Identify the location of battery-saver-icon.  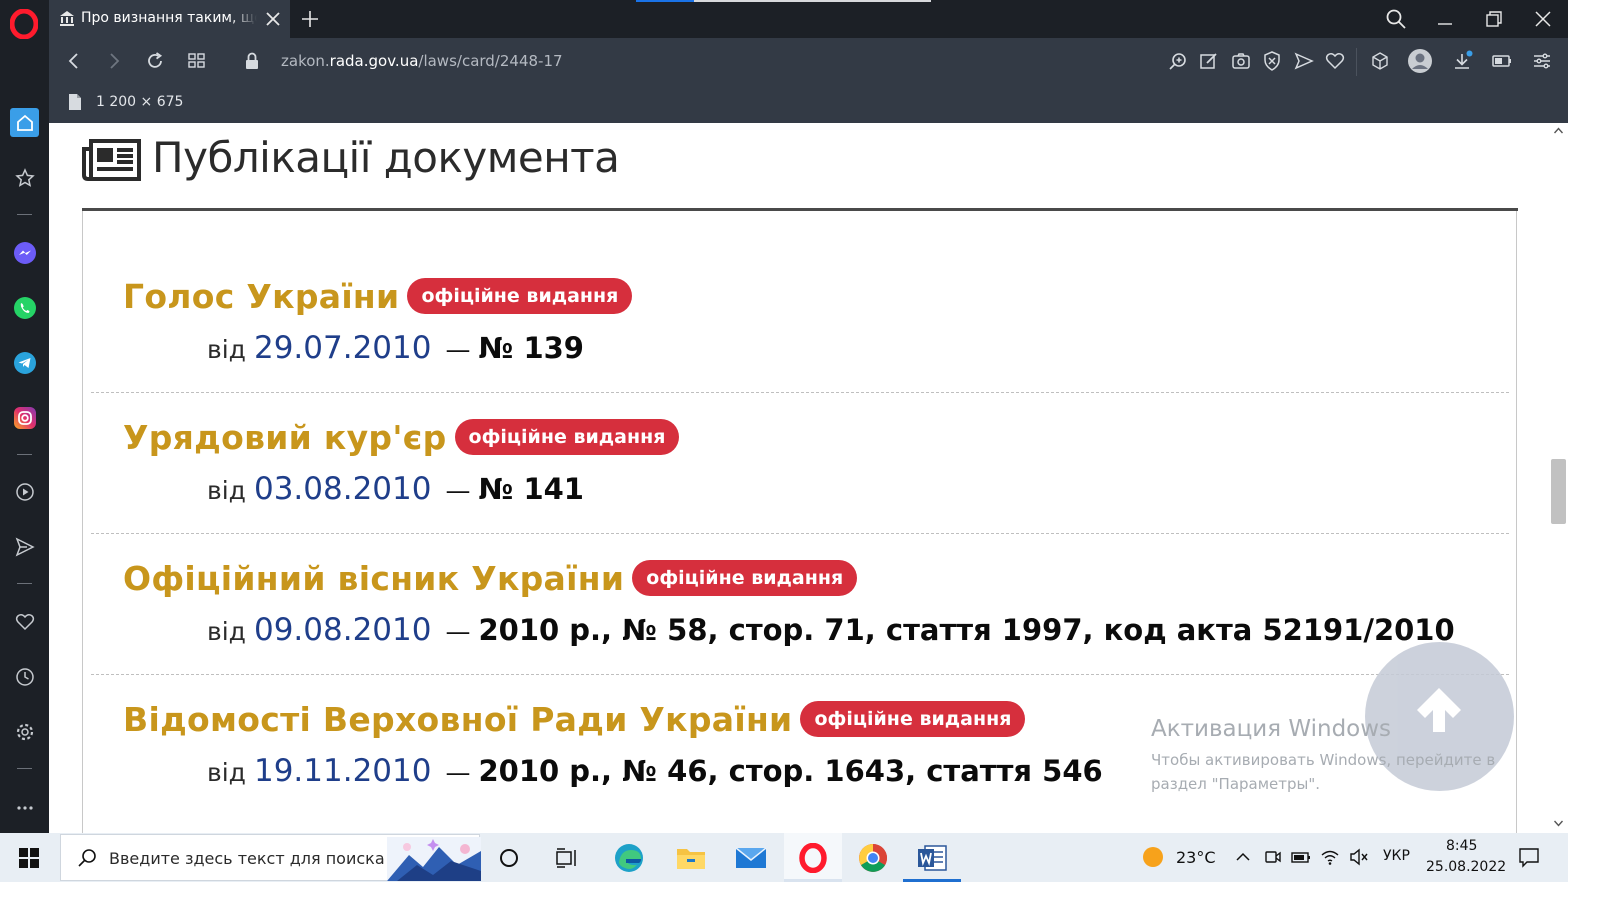
(1502, 61).